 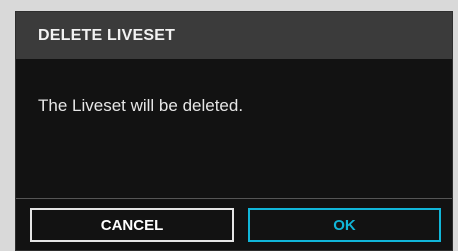 What do you see at coordinates (132, 225) in the screenshot?
I see `cancel-button: CANCEL` at bounding box center [132, 225].